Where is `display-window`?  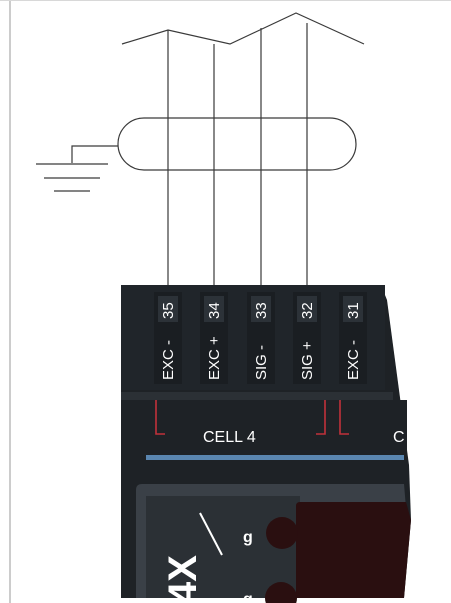 display-window is located at coordinates (353, 550).